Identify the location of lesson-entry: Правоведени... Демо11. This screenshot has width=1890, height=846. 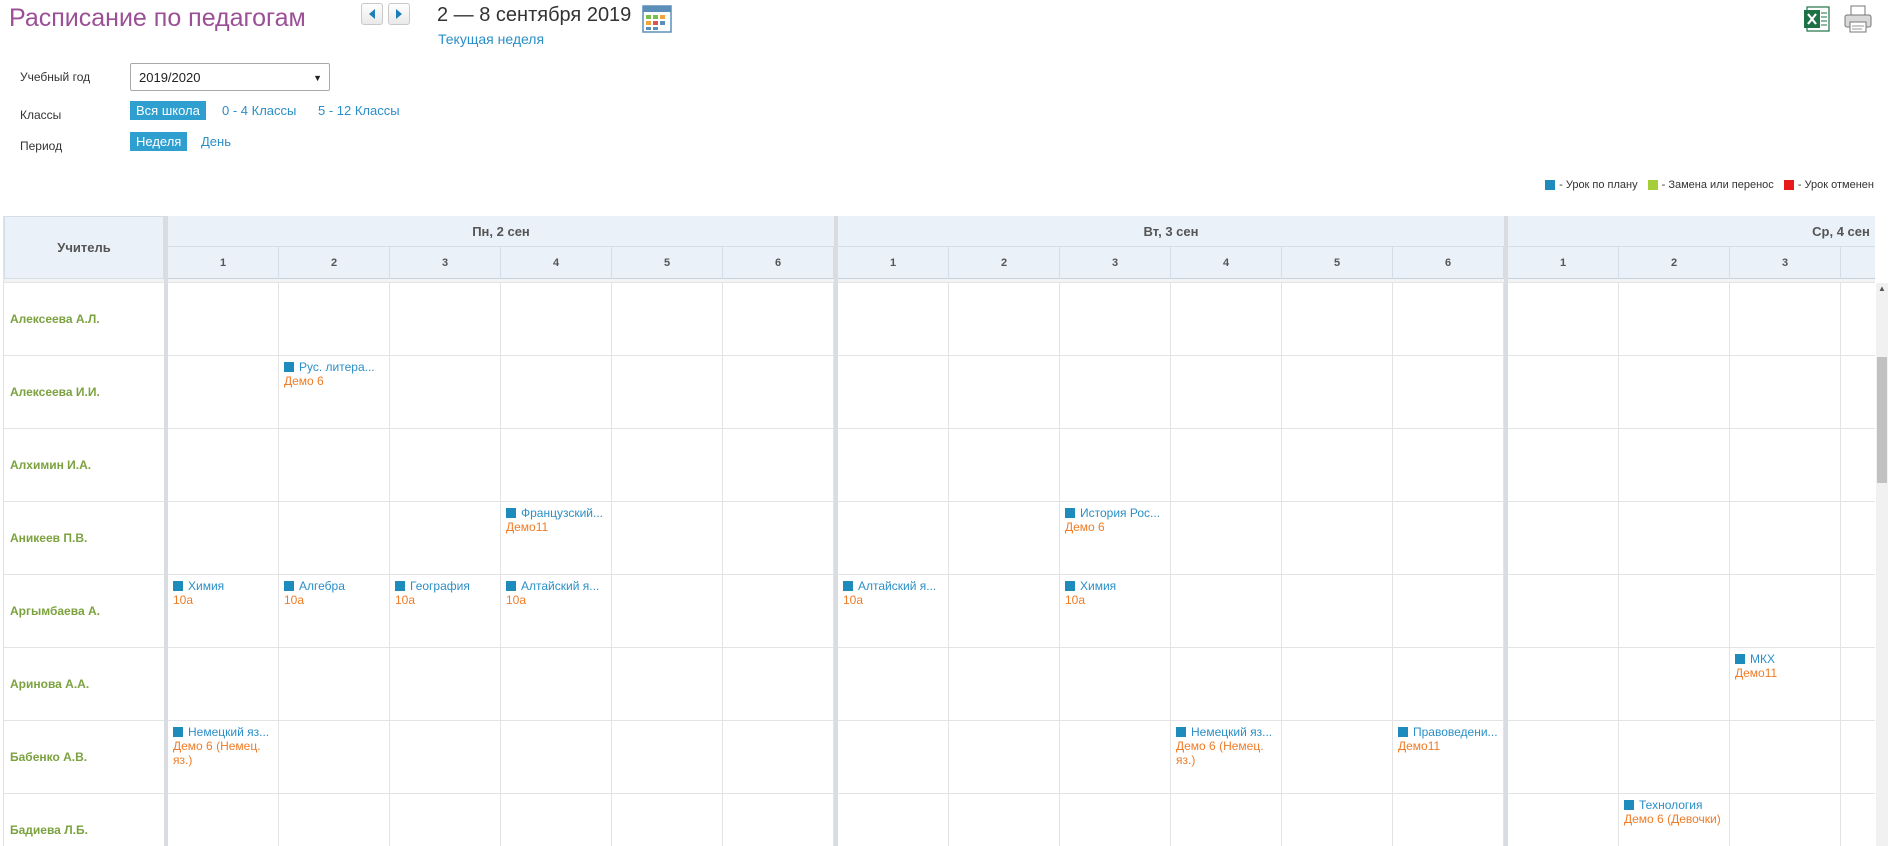
(1450, 739).